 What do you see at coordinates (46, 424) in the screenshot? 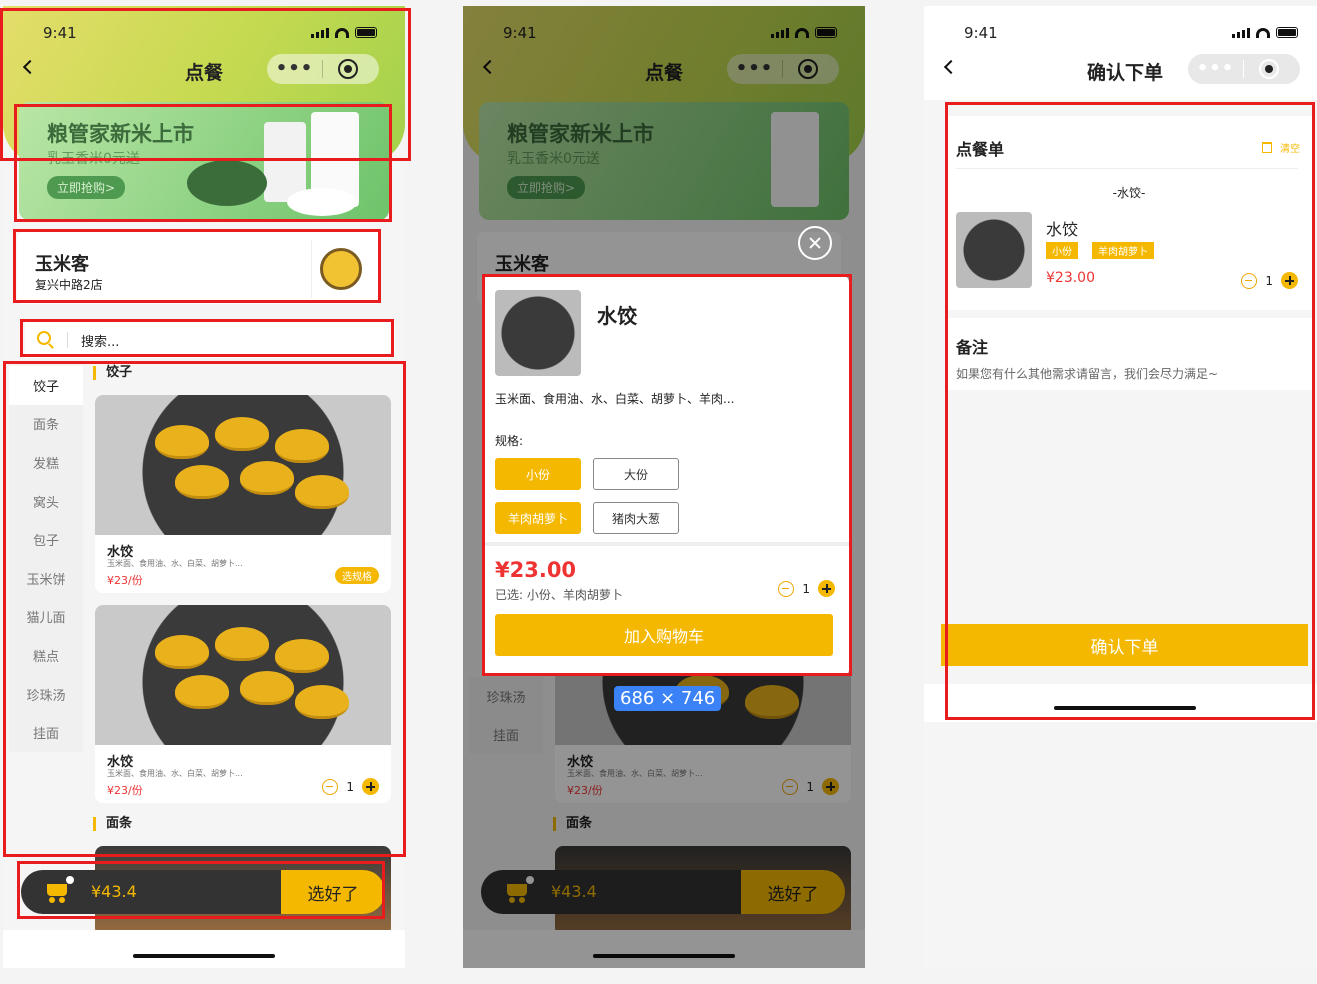
I see `category-item: 面条` at bounding box center [46, 424].